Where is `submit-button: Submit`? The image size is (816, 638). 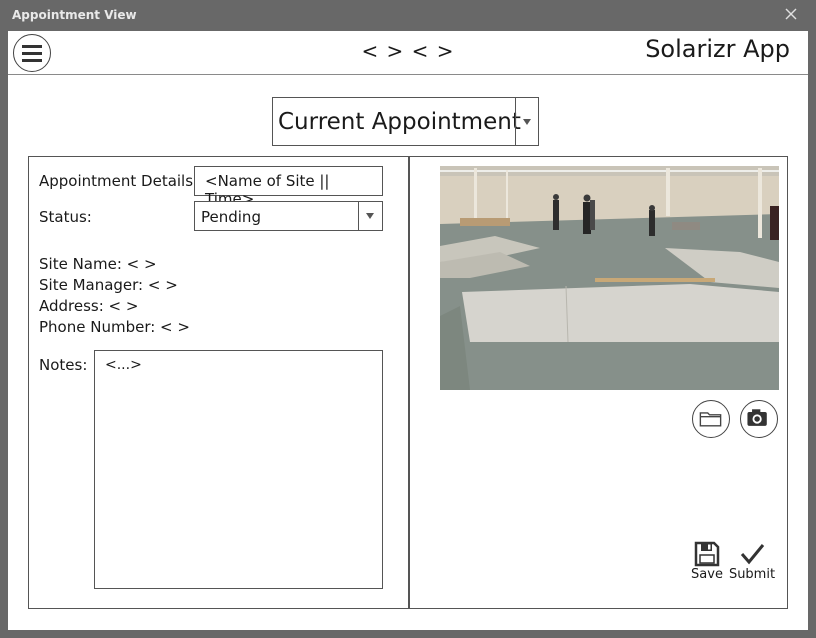 submit-button: Submit is located at coordinates (752, 561).